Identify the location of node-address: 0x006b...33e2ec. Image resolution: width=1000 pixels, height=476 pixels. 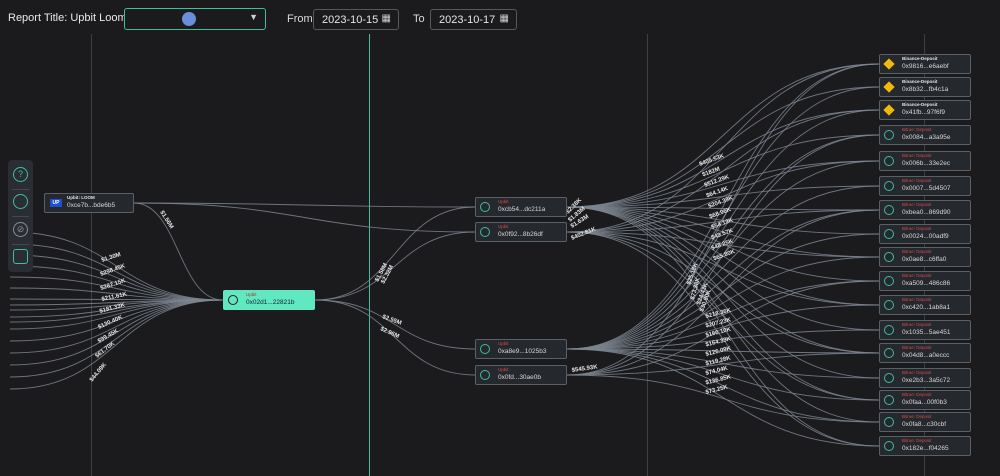
(926, 163).